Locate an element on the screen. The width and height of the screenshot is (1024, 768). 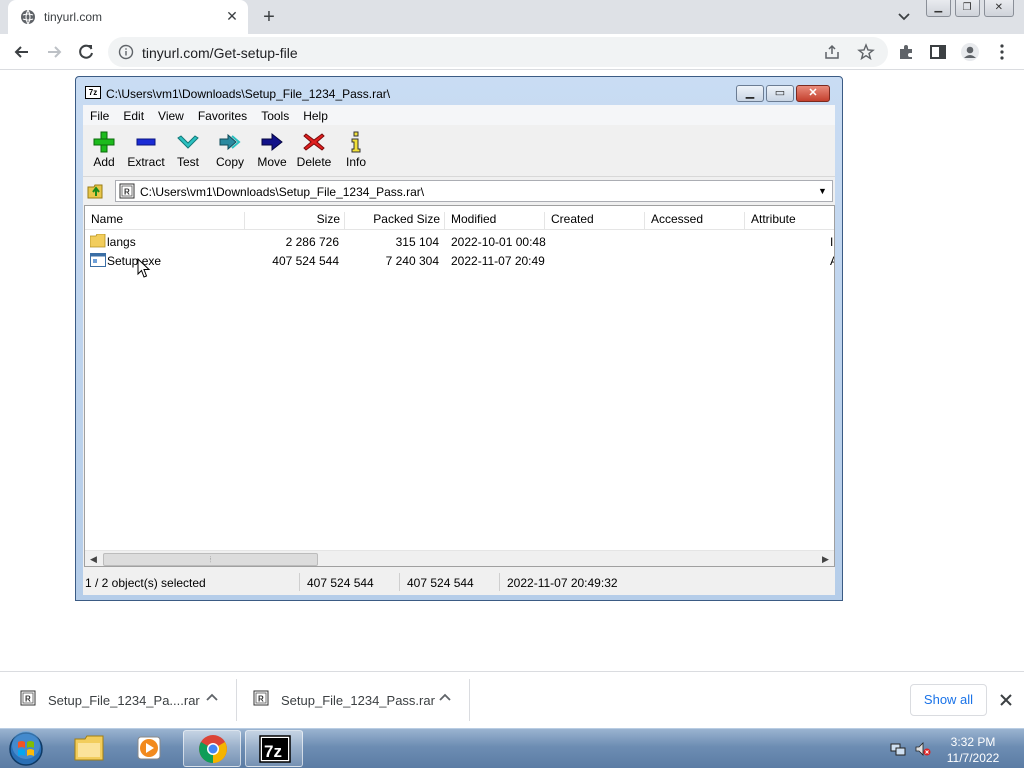
test-label: Test is located at coordinates (187, 162).